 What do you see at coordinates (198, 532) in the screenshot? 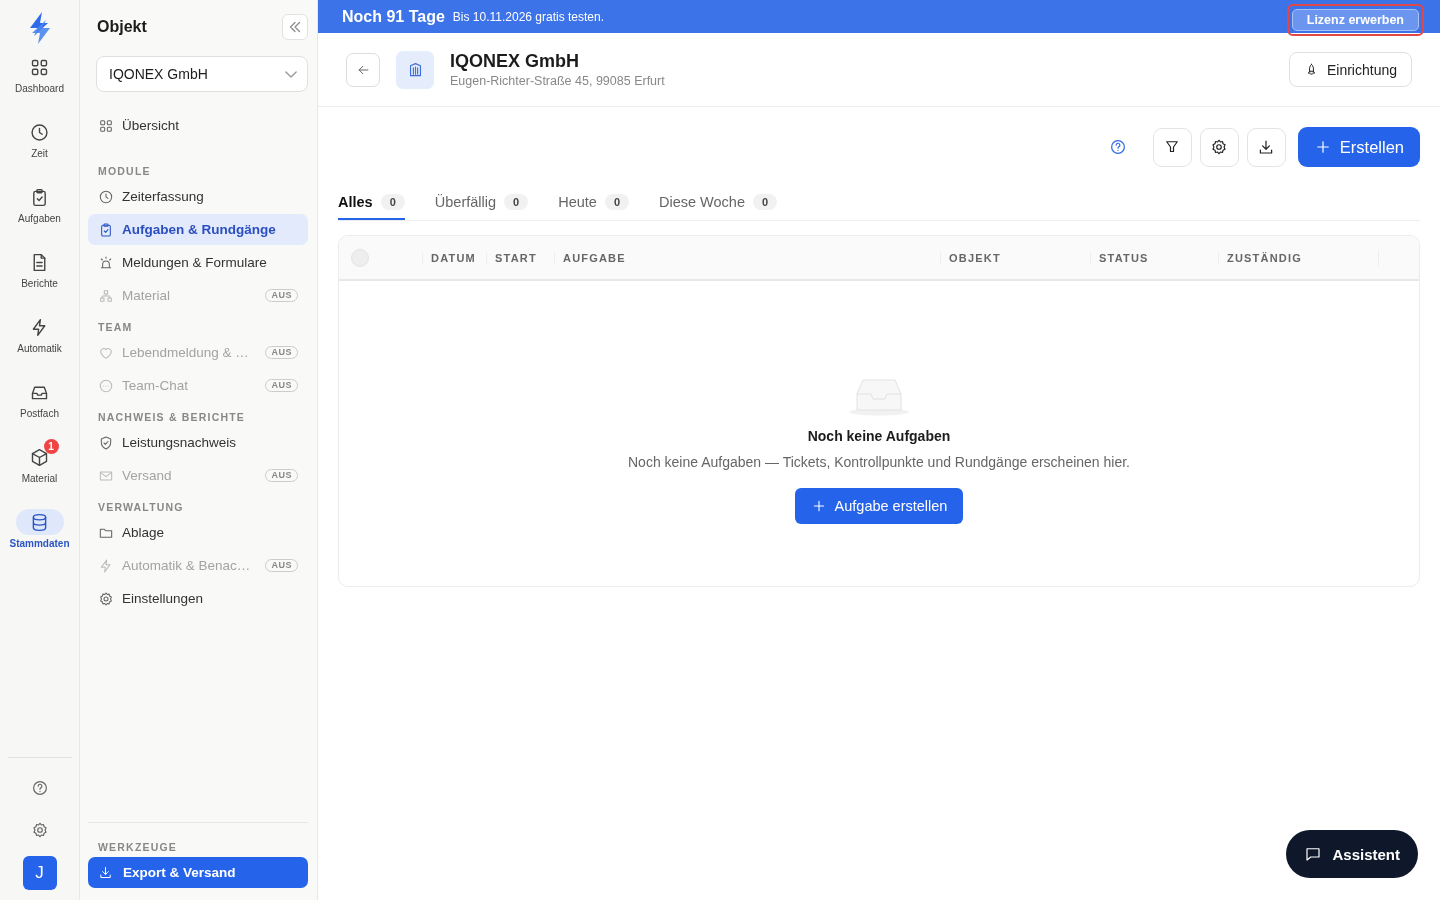
I see `sidebar-item: Ablage` at bounding box center [198, 532].